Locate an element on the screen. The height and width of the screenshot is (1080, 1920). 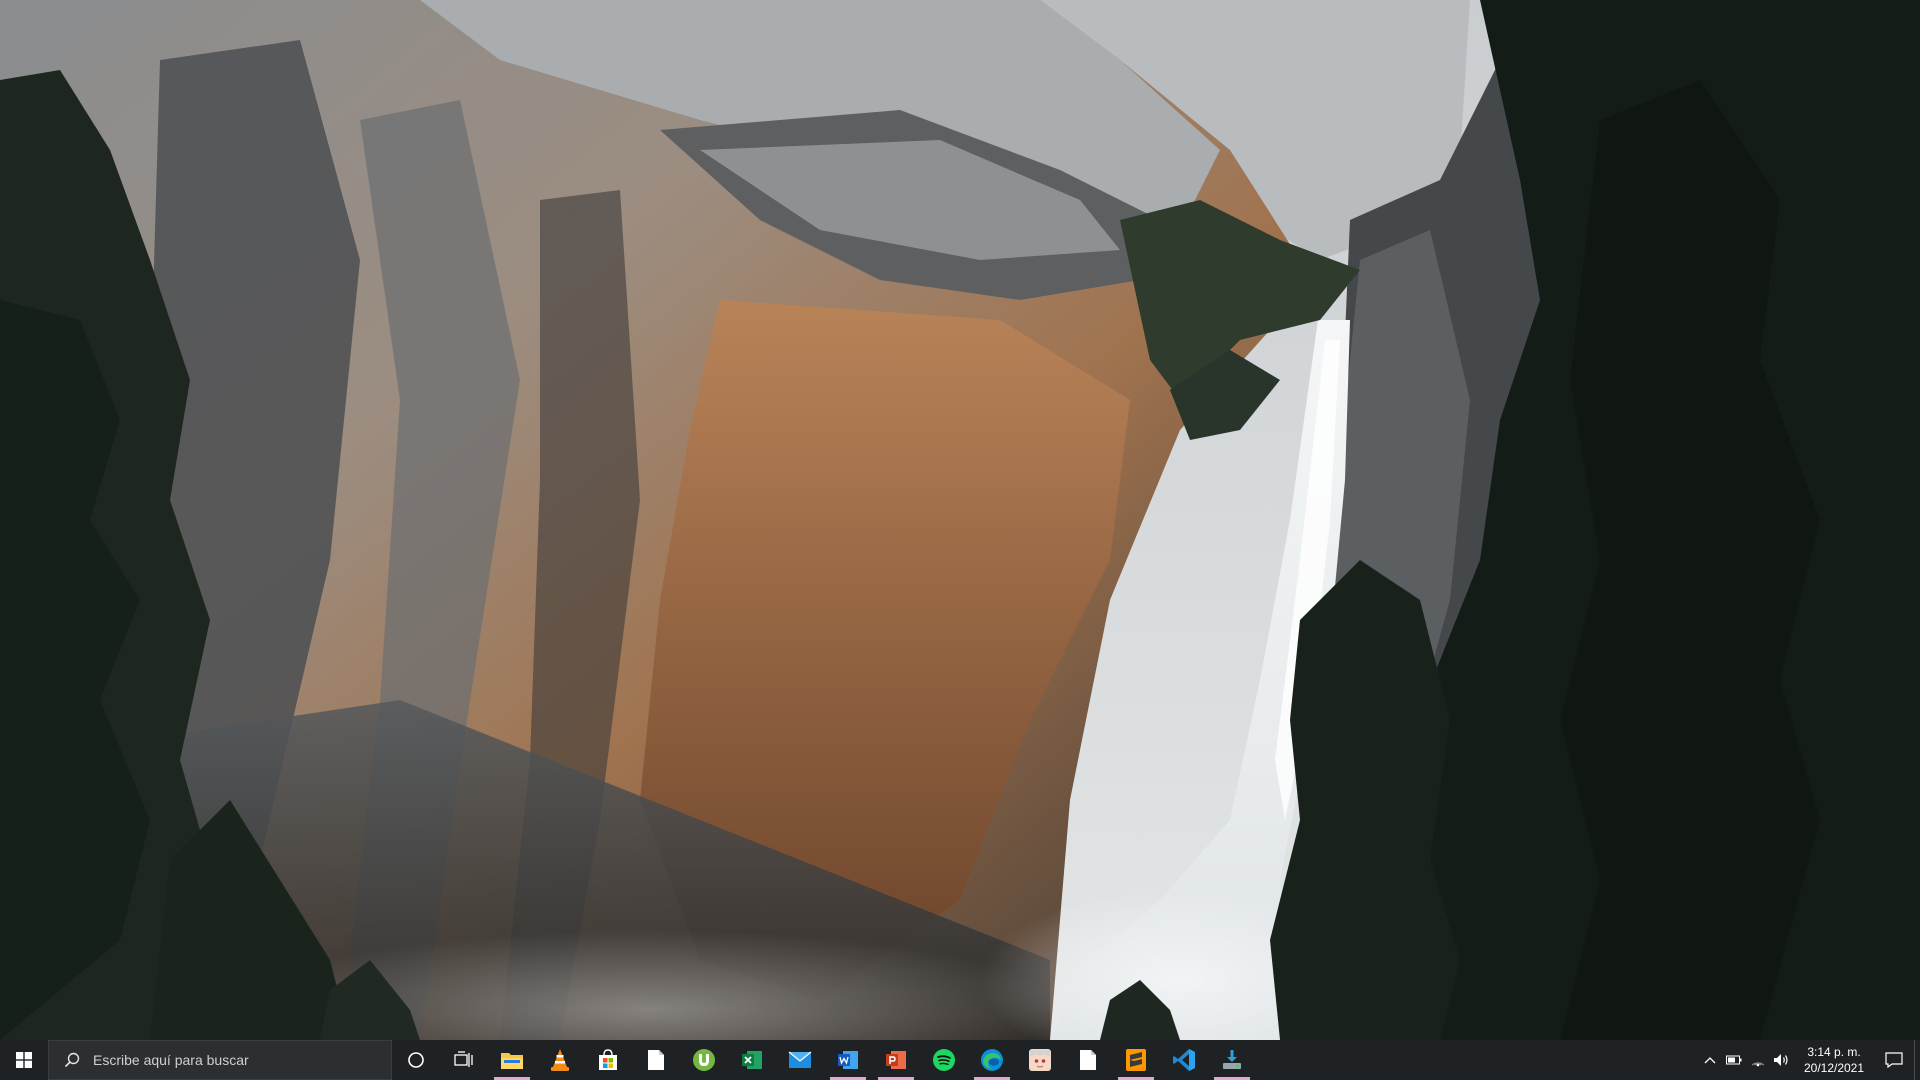
taskbar-app-sublime-text is located at coordinates (1136, 1060).